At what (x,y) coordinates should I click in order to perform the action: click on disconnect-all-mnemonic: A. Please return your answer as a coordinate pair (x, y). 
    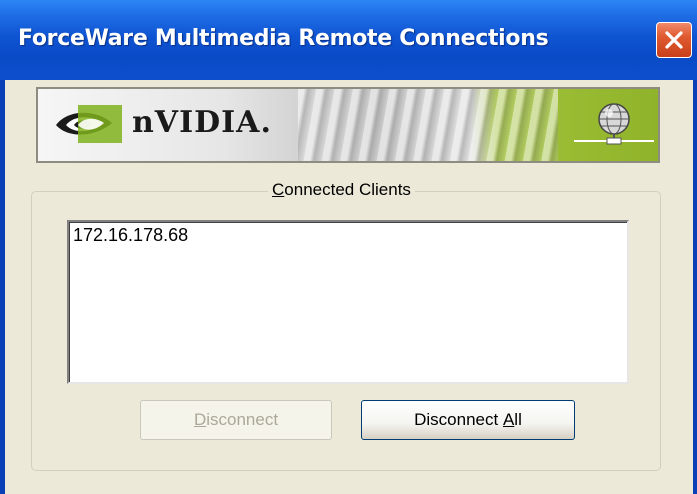
    Looking at the image, I should click on (508, 419).